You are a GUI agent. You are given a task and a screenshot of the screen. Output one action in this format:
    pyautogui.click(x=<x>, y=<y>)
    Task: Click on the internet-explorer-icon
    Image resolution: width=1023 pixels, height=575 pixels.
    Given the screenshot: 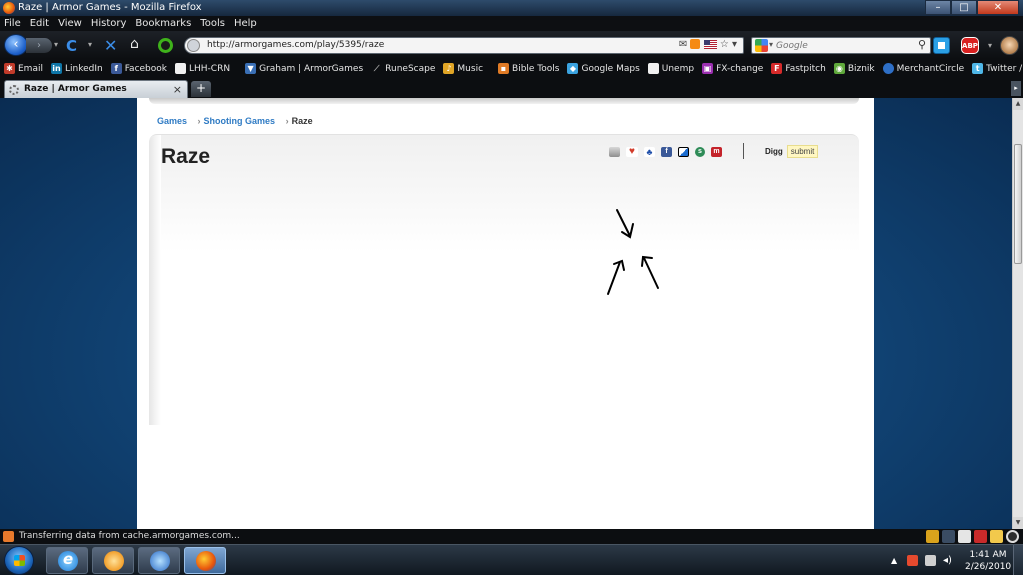 What is the action you would take?
    pyautogui.click(x=68, y=560)
    